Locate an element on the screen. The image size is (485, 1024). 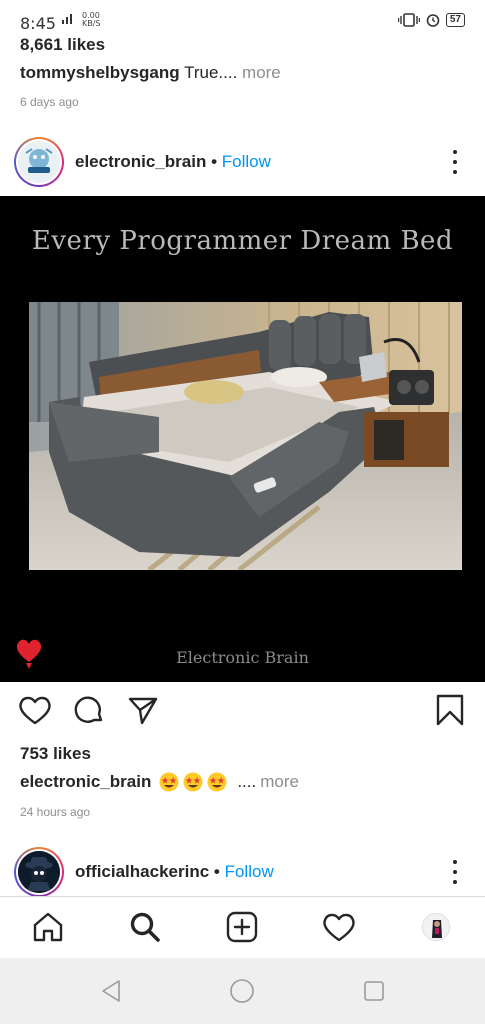
next-post-username-row: officialhackerinc • Follow is located at coordinates (174, 872).